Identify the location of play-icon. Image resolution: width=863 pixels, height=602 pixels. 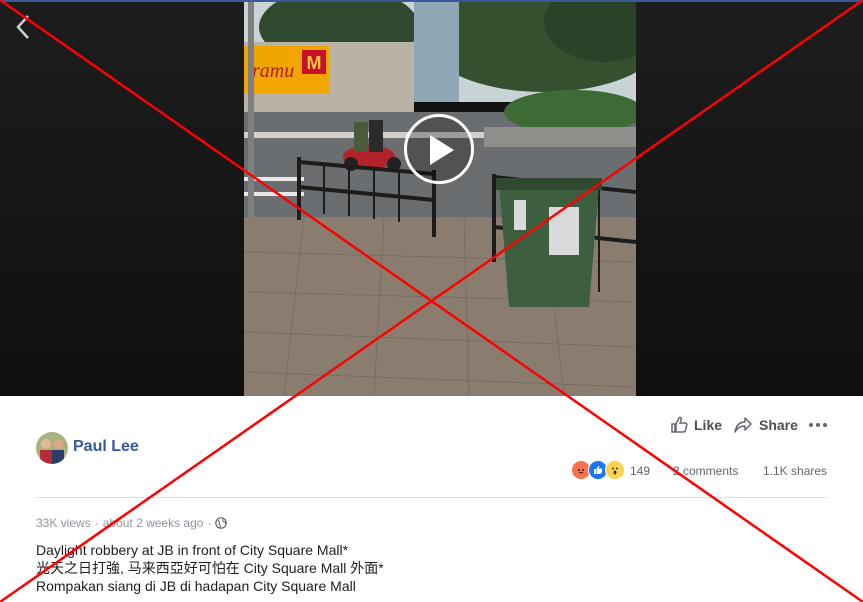
(442, 150).